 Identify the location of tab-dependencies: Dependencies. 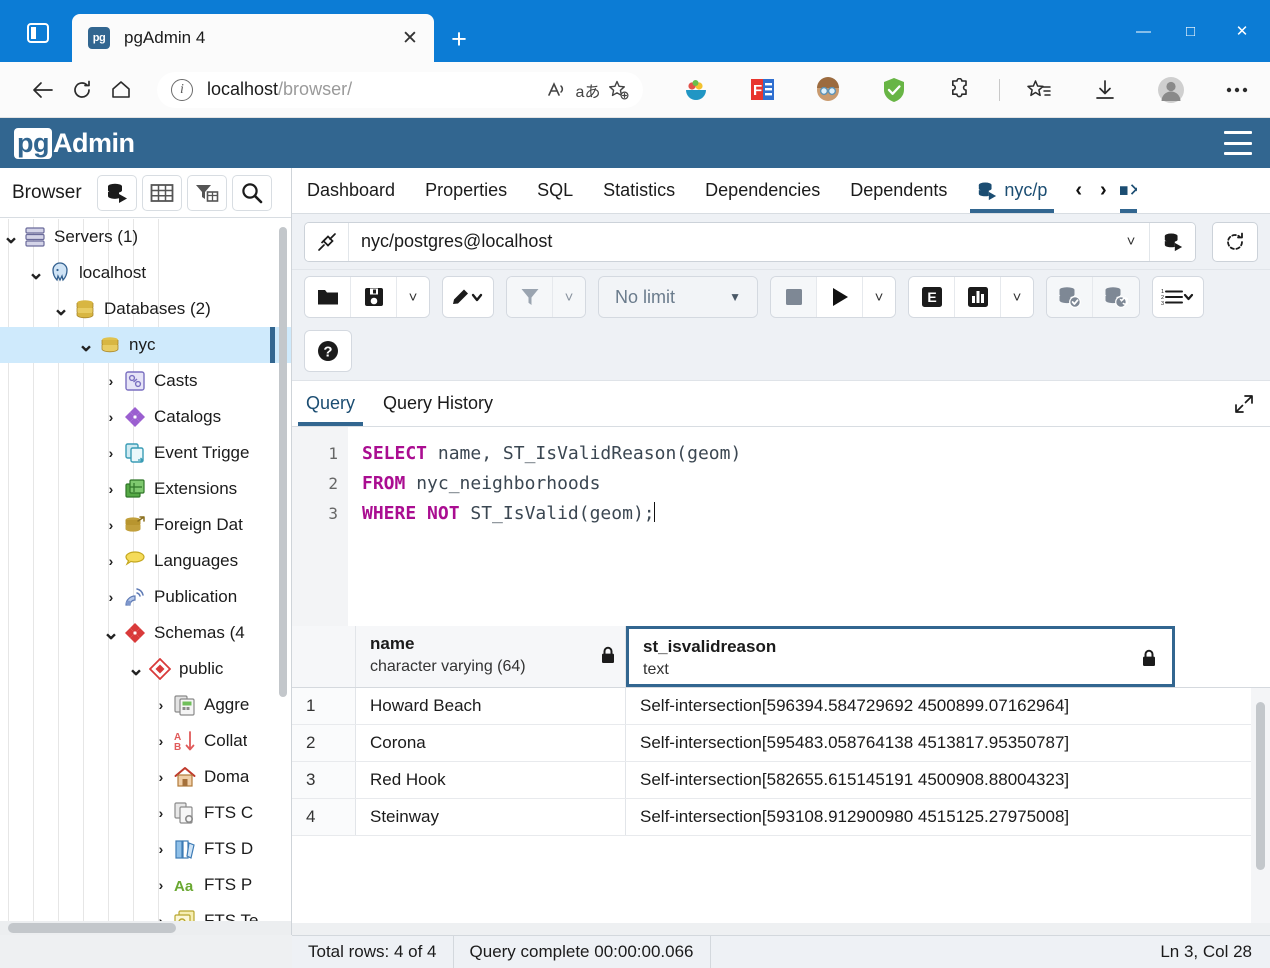
(762, 190).